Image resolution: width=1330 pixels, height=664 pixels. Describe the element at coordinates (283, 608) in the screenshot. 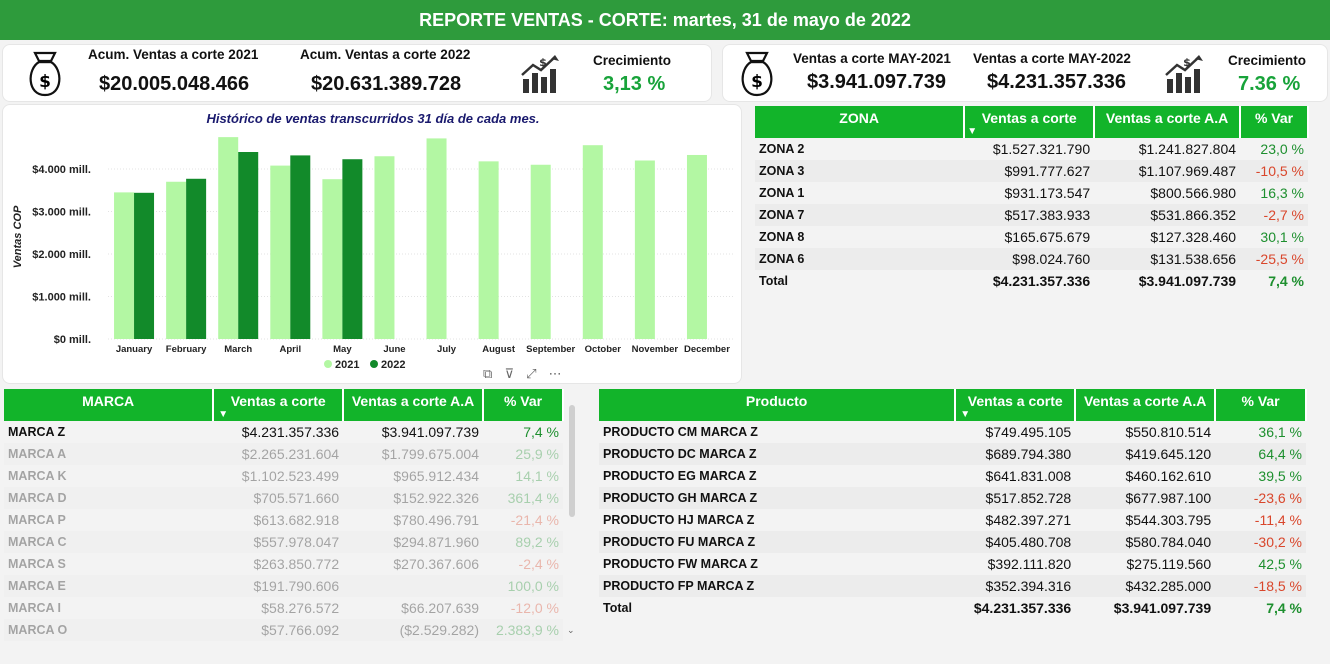

I see `table-row: MARCA I $58.276.572 $66.207.639 -12,0 %` at that location.